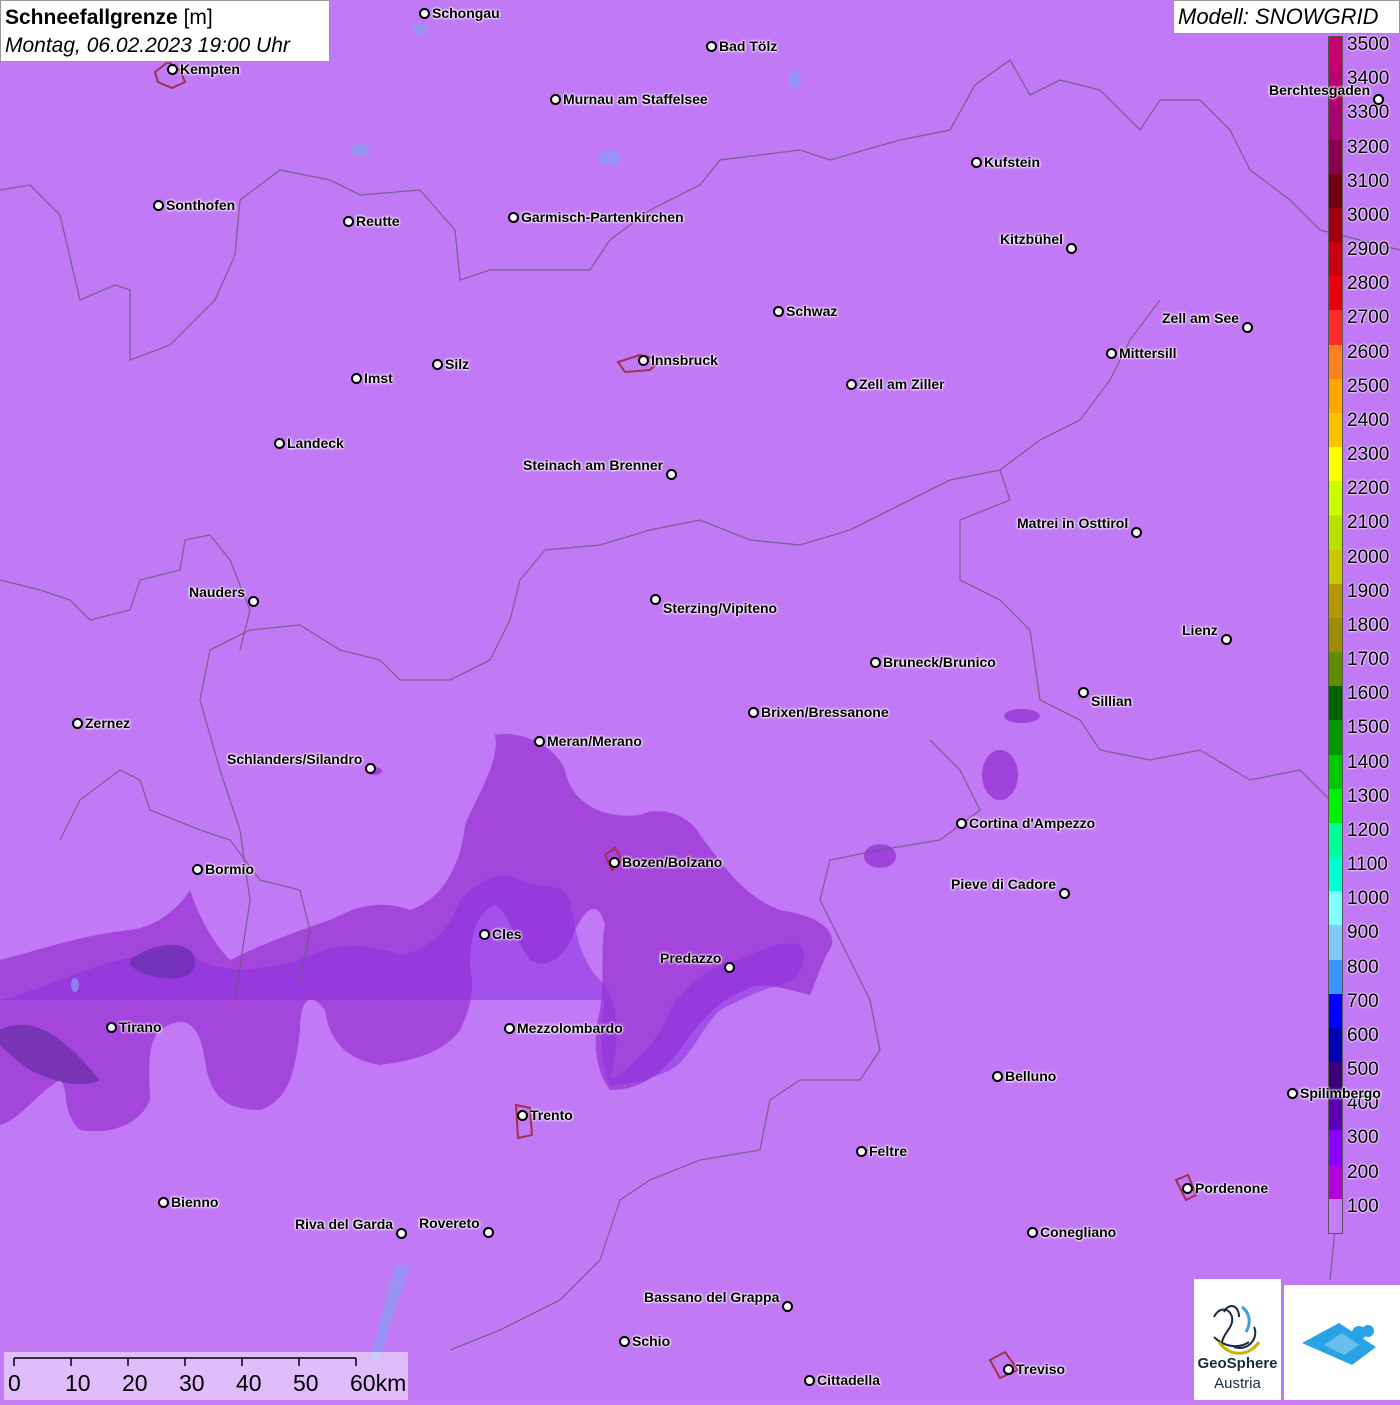 This screenshot has height=1405, width=1400. I want to click on legend-label: 1300, so click(1368, 796).